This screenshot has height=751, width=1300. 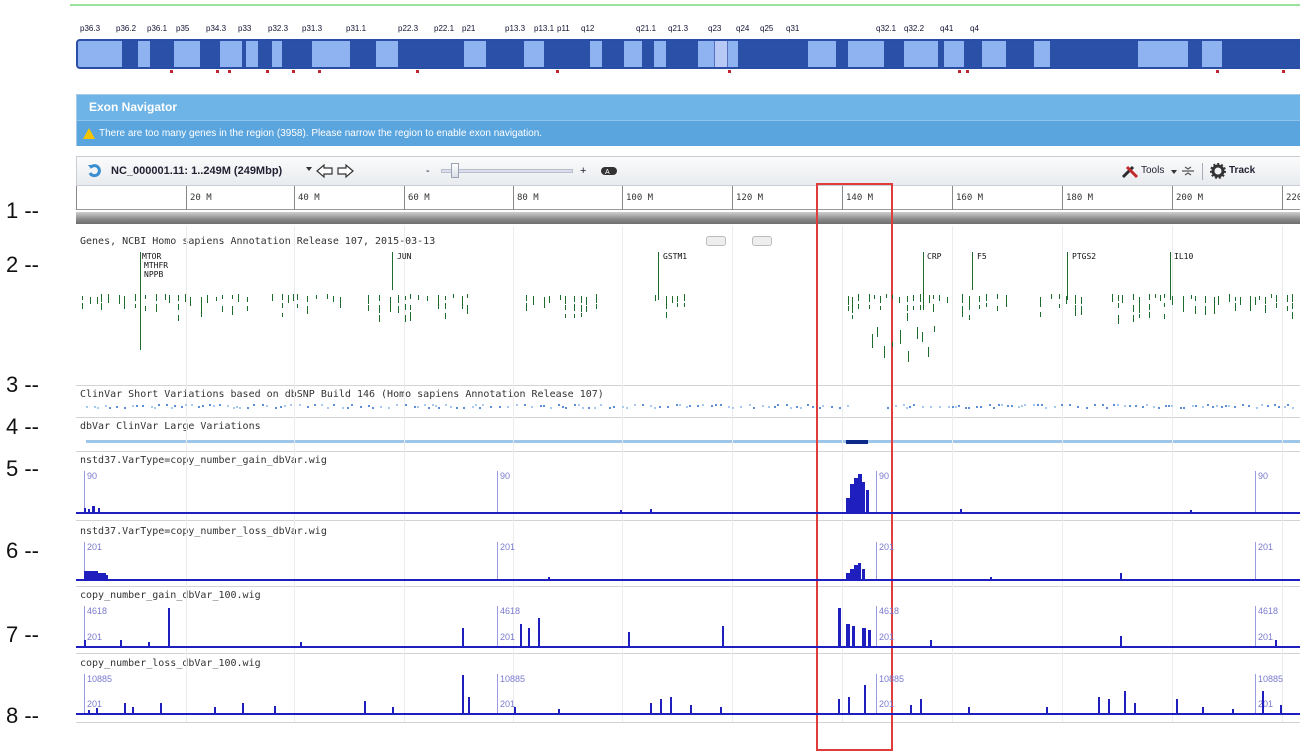 I want to click on track-close-button, so click(x=762, y=241).